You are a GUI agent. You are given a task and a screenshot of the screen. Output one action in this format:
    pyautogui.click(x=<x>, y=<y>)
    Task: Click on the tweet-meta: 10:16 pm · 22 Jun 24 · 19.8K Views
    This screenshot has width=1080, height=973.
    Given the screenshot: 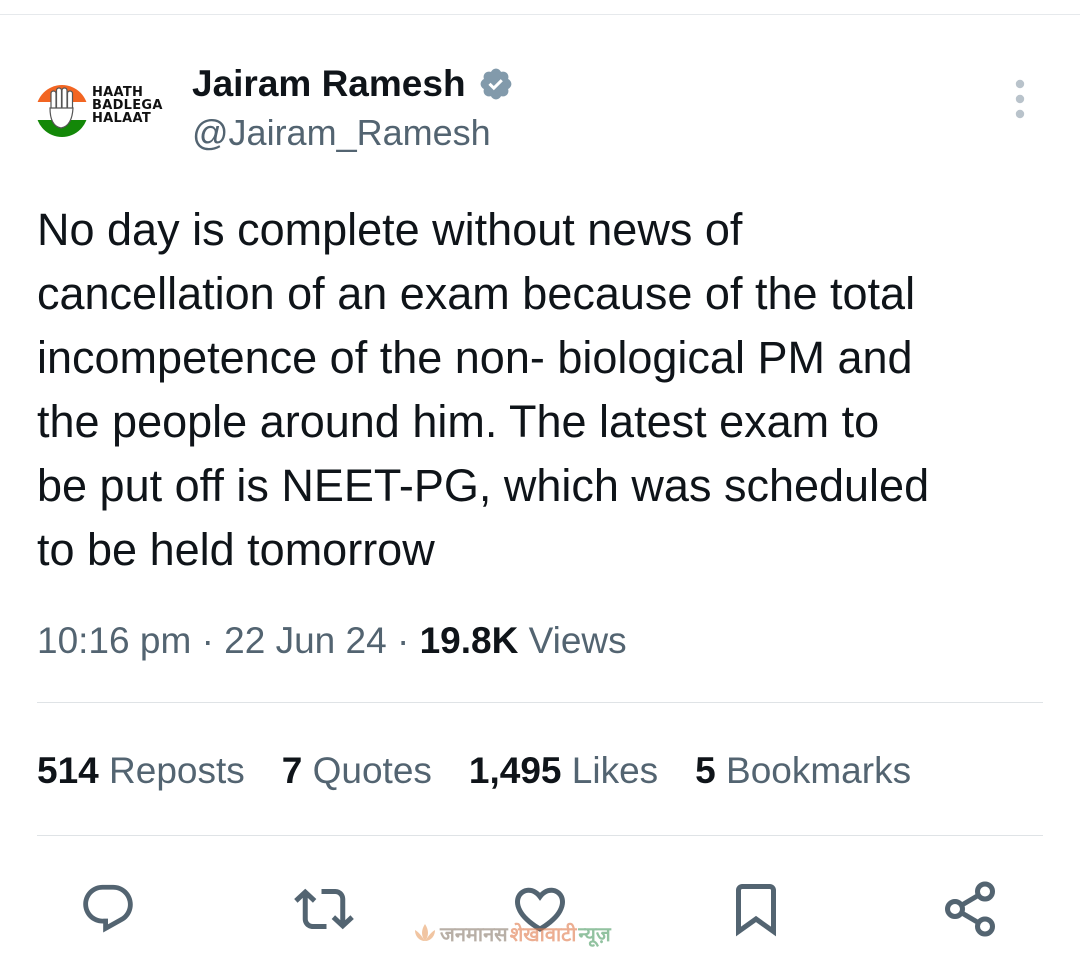 What is the action you would take?
    pyautogui.click(x=332, y=641)
    